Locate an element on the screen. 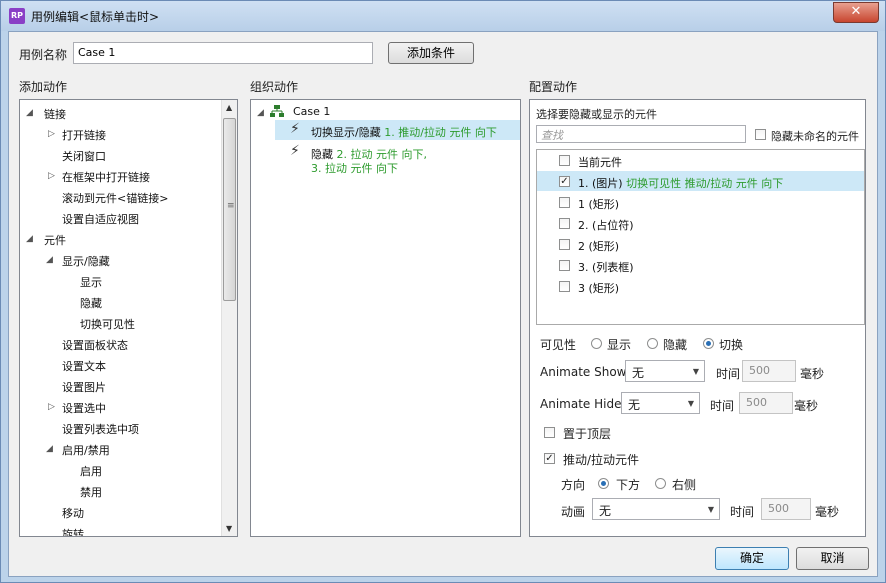 Image resolution: width=886 pixels, height=583 pixels. tree-item-hide: 隐藏 is located at coordinates (91, 303).